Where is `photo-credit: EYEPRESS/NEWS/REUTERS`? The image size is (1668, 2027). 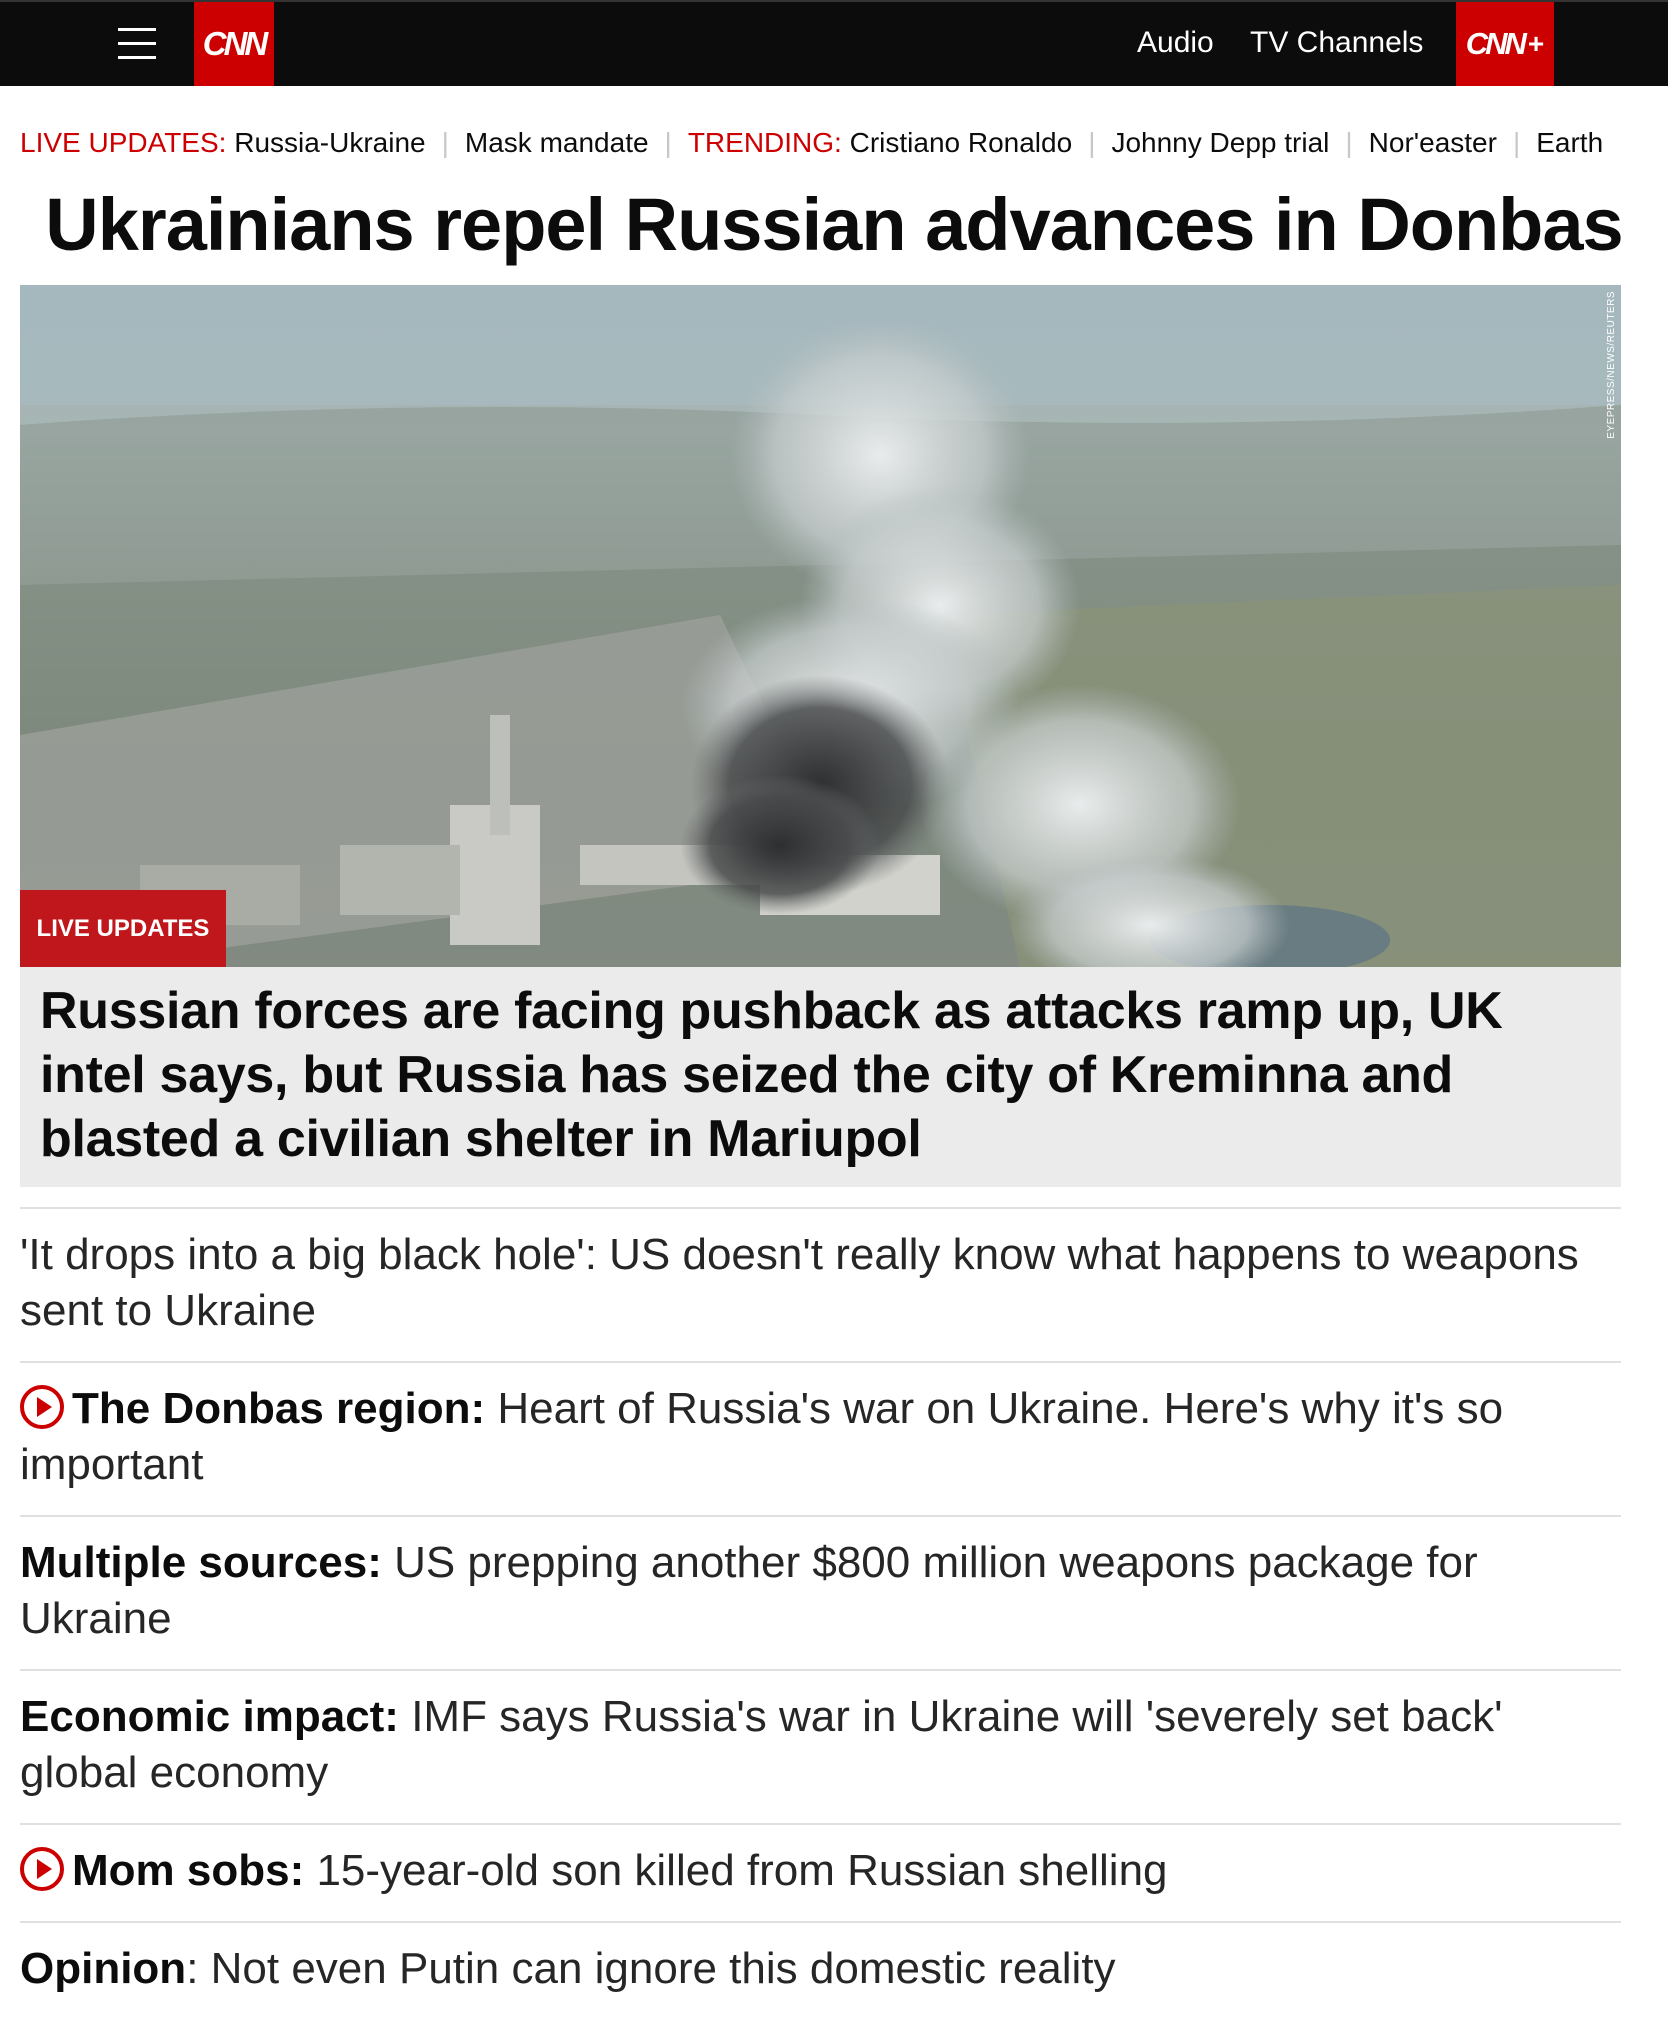
photo-credit: EYEPRESS/NEWS/REUTERS is located at coordinates (1611, 365).